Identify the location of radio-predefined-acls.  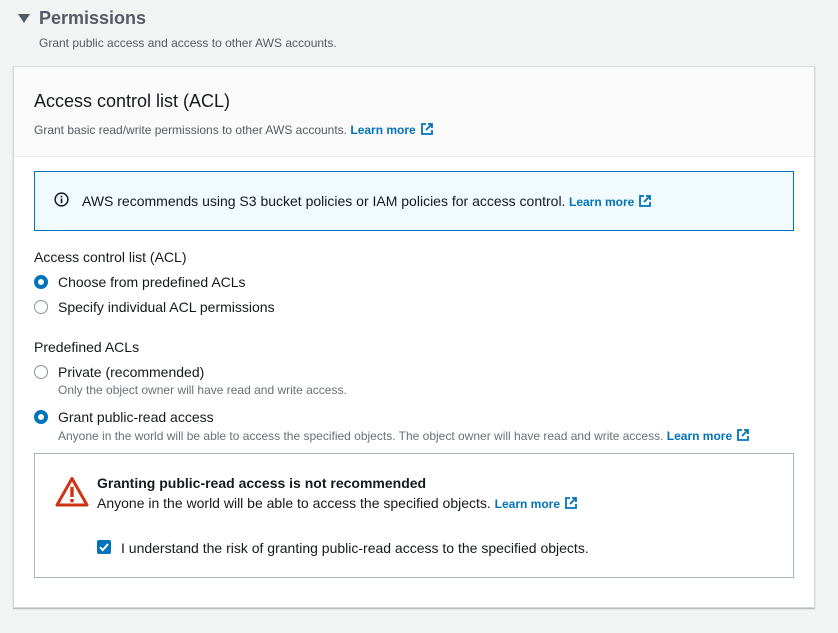
(41, 282).